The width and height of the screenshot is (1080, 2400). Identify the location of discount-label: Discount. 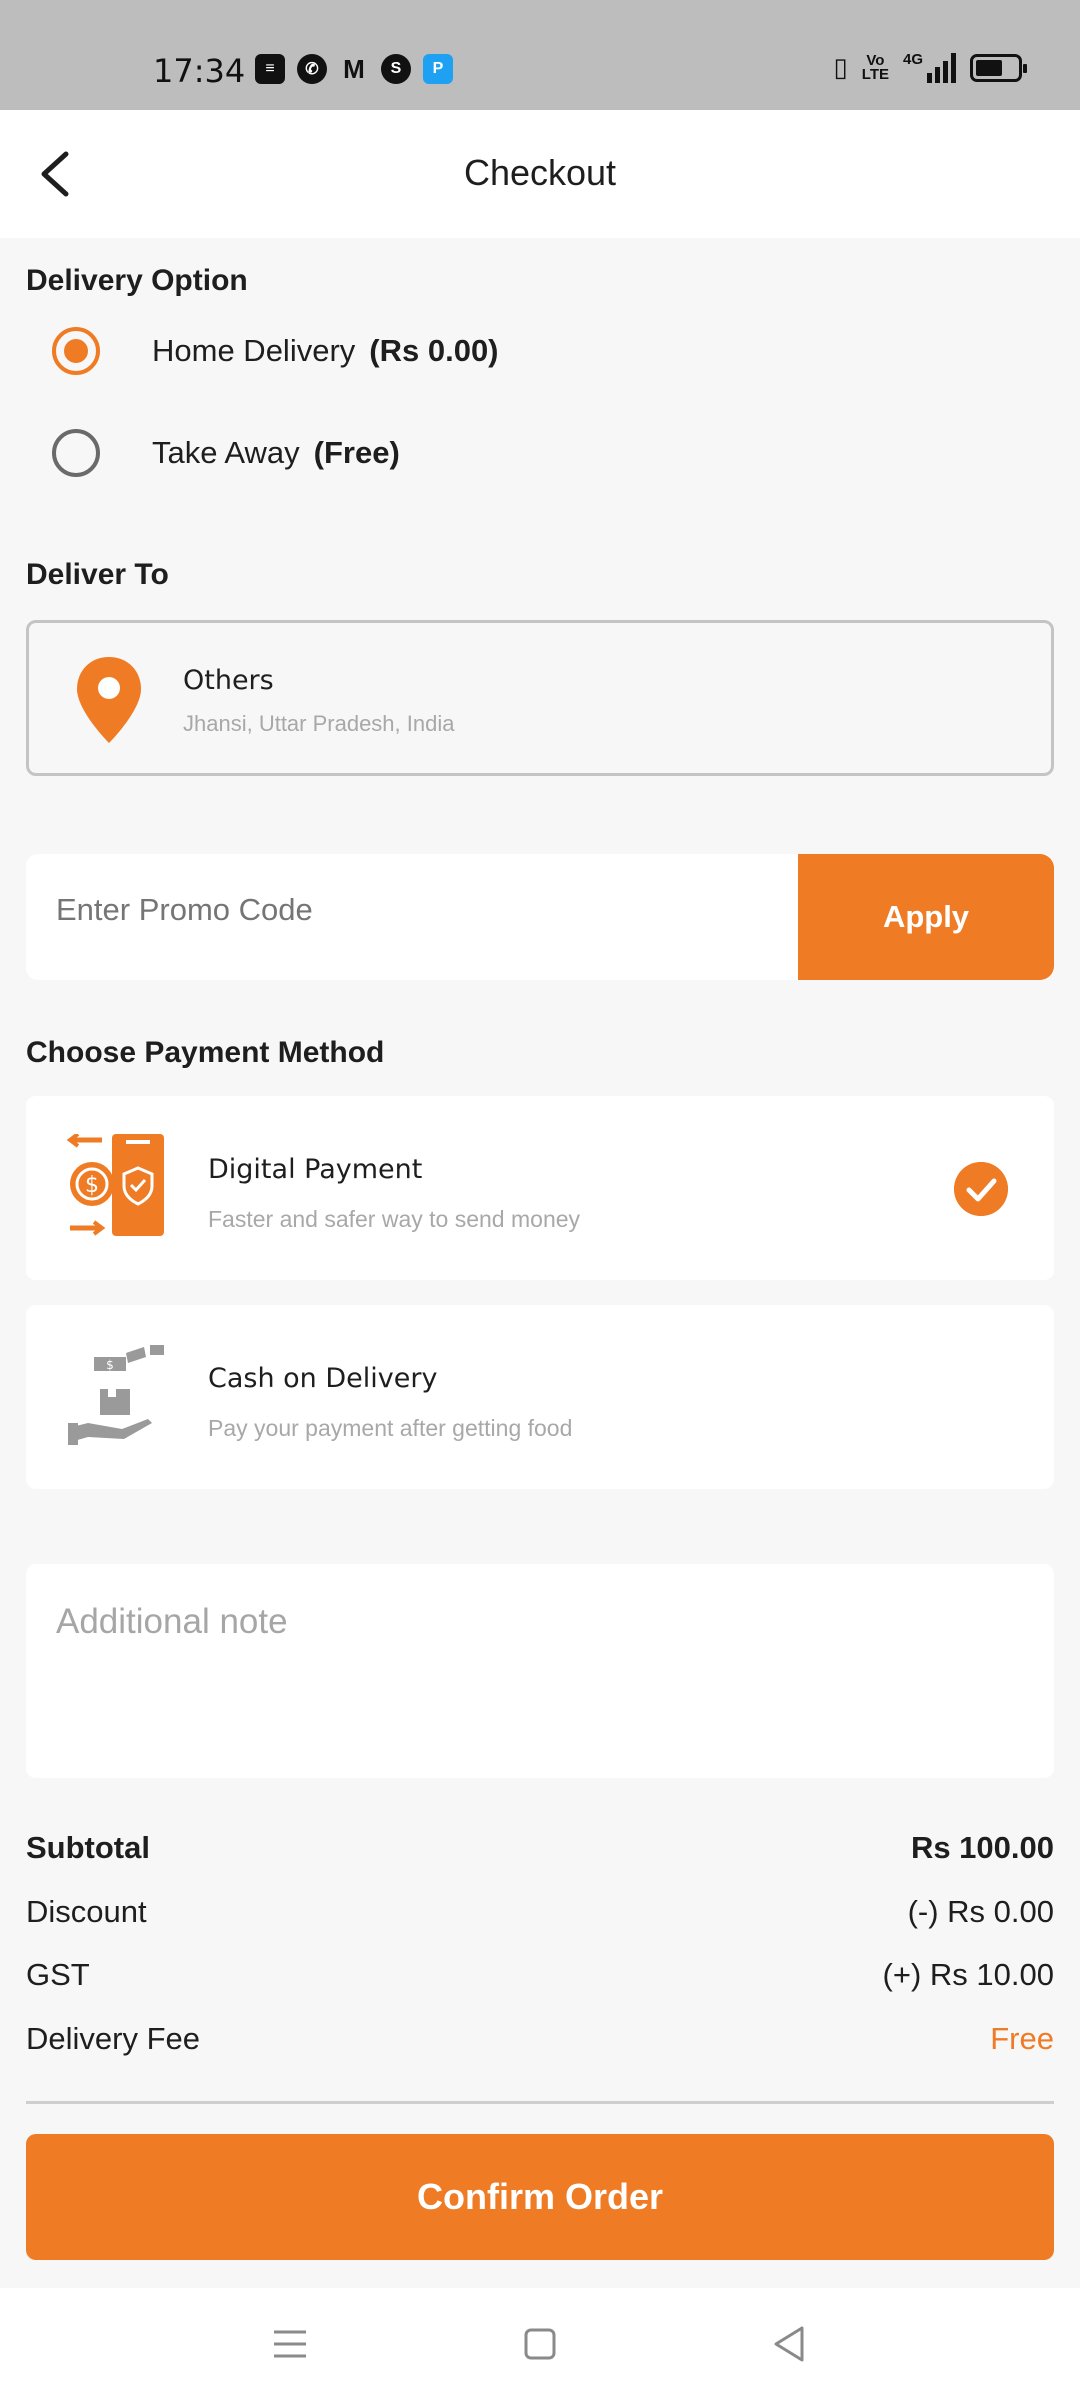
(86, 1911).